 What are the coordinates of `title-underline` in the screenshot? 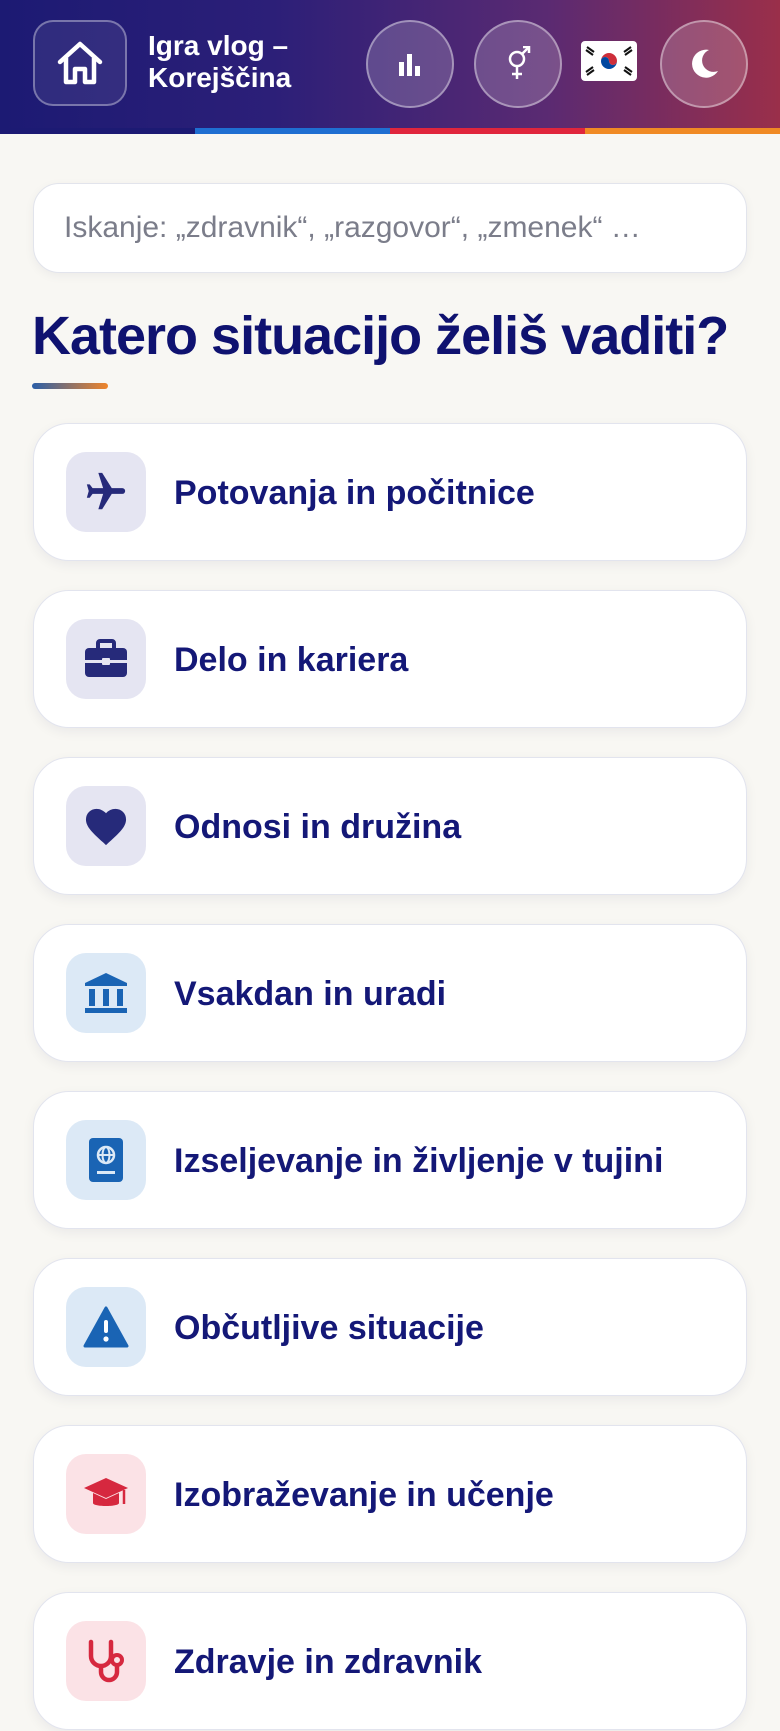 It's located at (70, 386).